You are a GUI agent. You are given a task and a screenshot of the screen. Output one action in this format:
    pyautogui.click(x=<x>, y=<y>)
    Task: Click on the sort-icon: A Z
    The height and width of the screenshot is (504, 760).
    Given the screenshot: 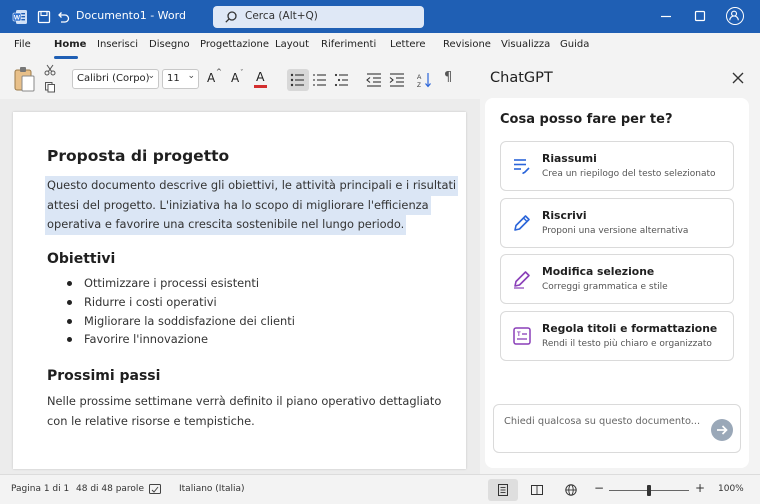 What is the action you would take?
    pyautogui.click(x=425, y=80)
    